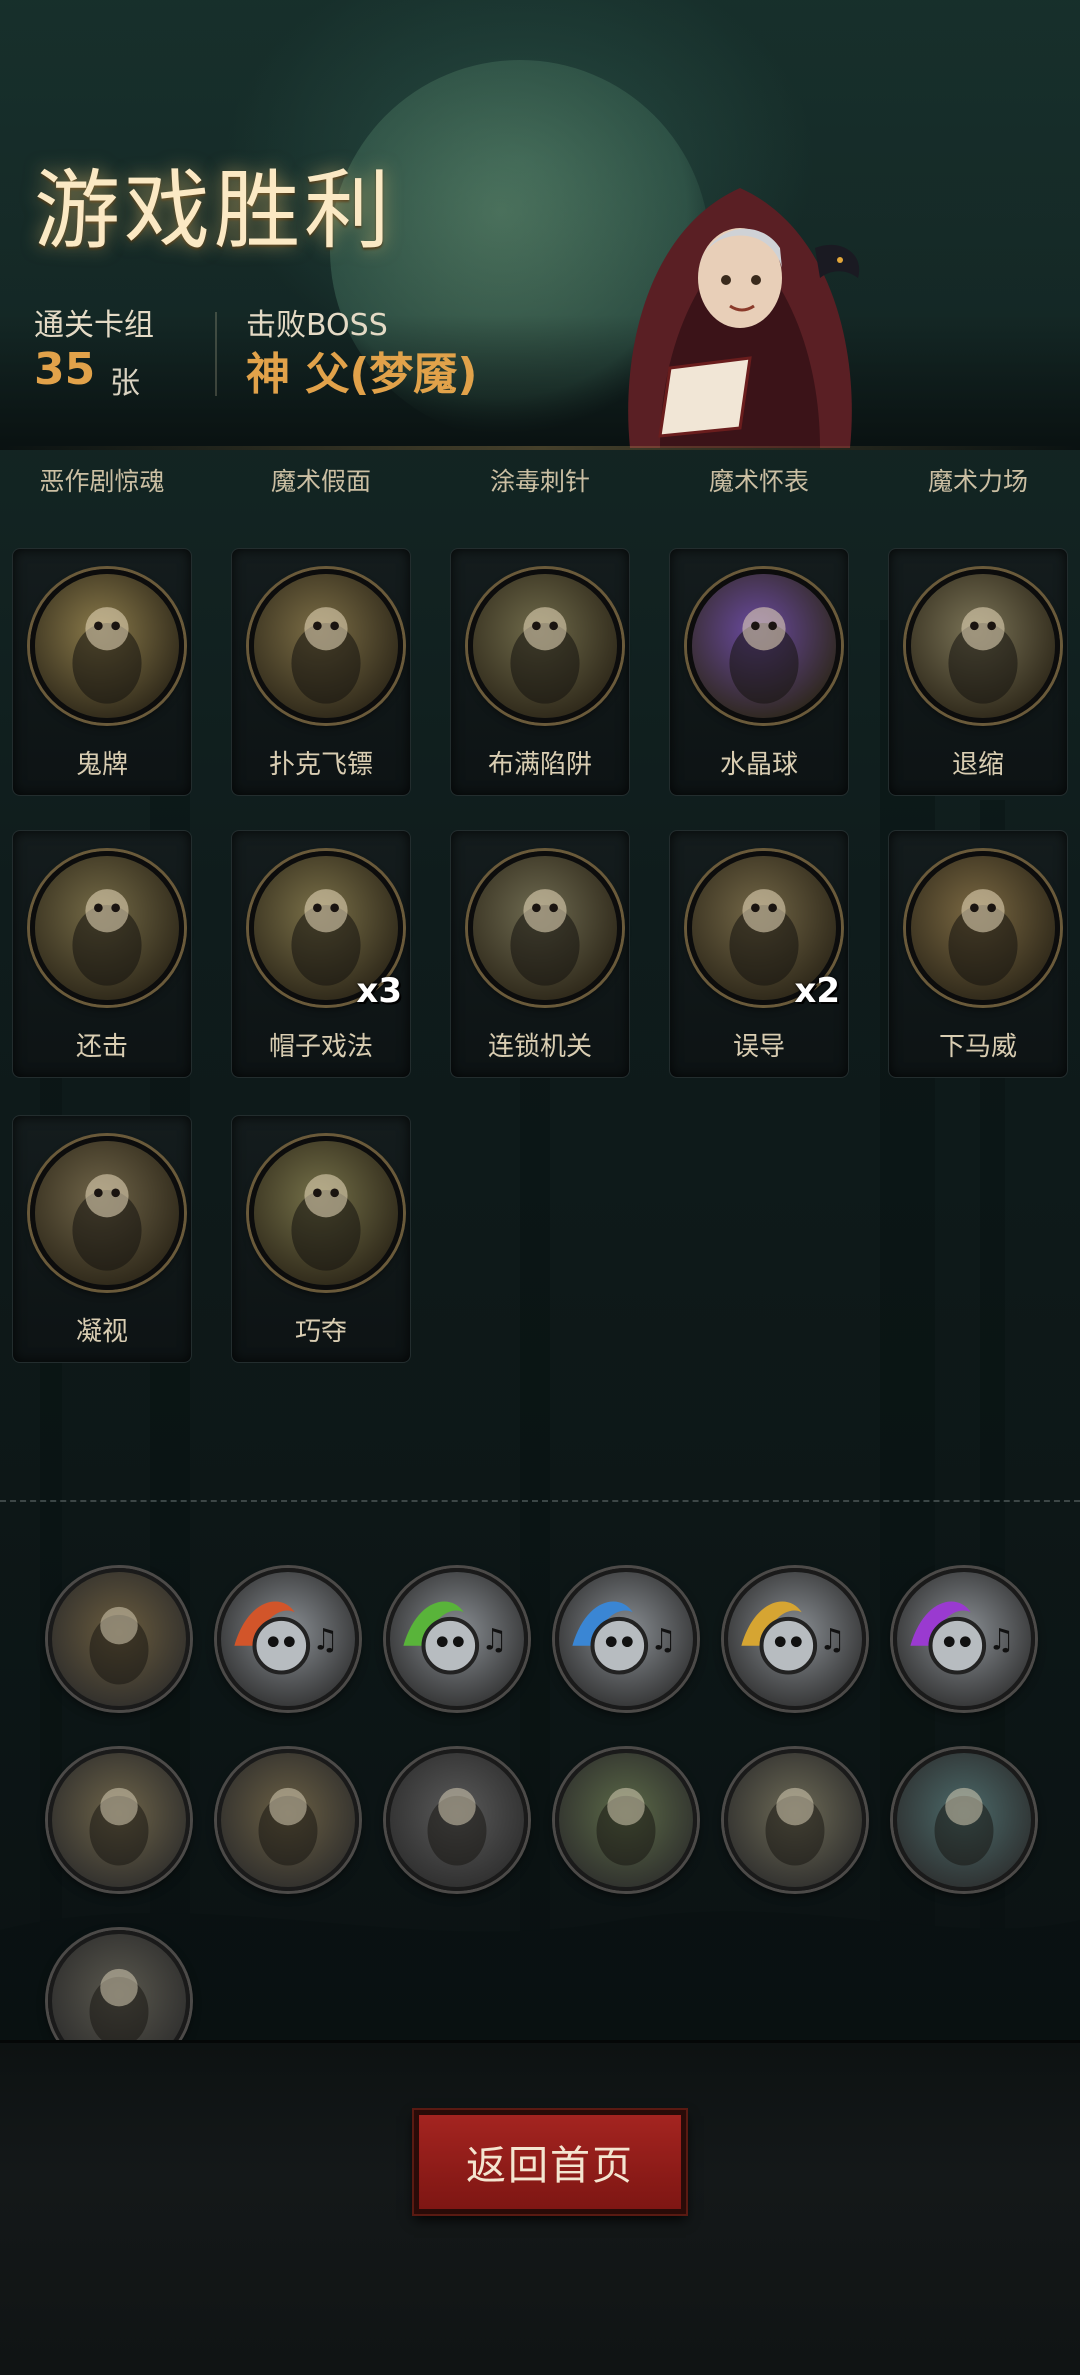 This screenshot has height=2375, width=1080. I want to click on card-name: 下马威, so click(977, 1047).